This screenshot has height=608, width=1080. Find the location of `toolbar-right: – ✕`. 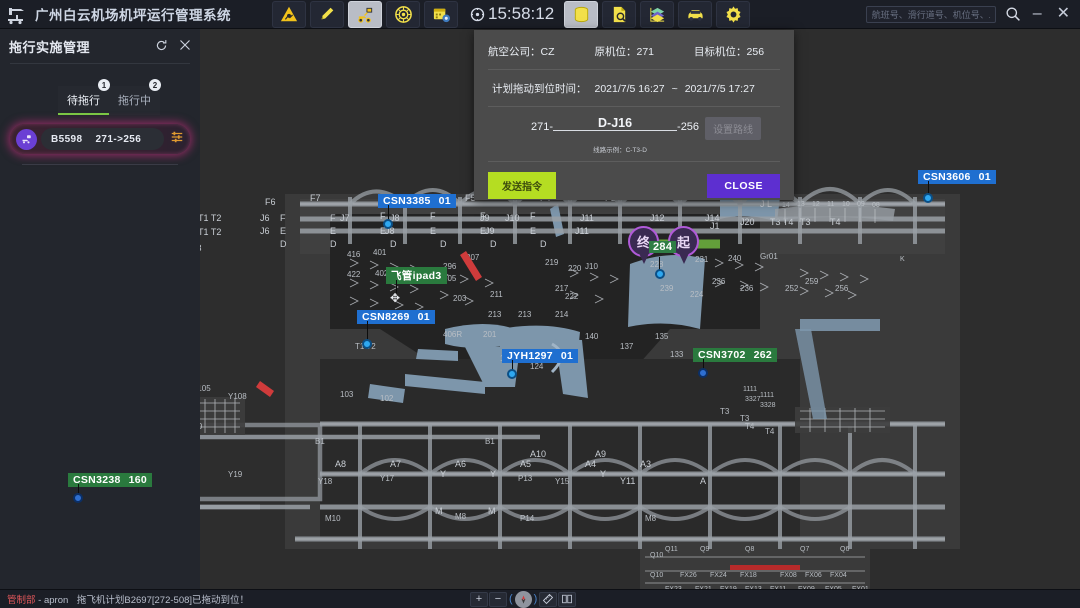

toolbar-right: – ✕ is located at coordinates (972, 14).